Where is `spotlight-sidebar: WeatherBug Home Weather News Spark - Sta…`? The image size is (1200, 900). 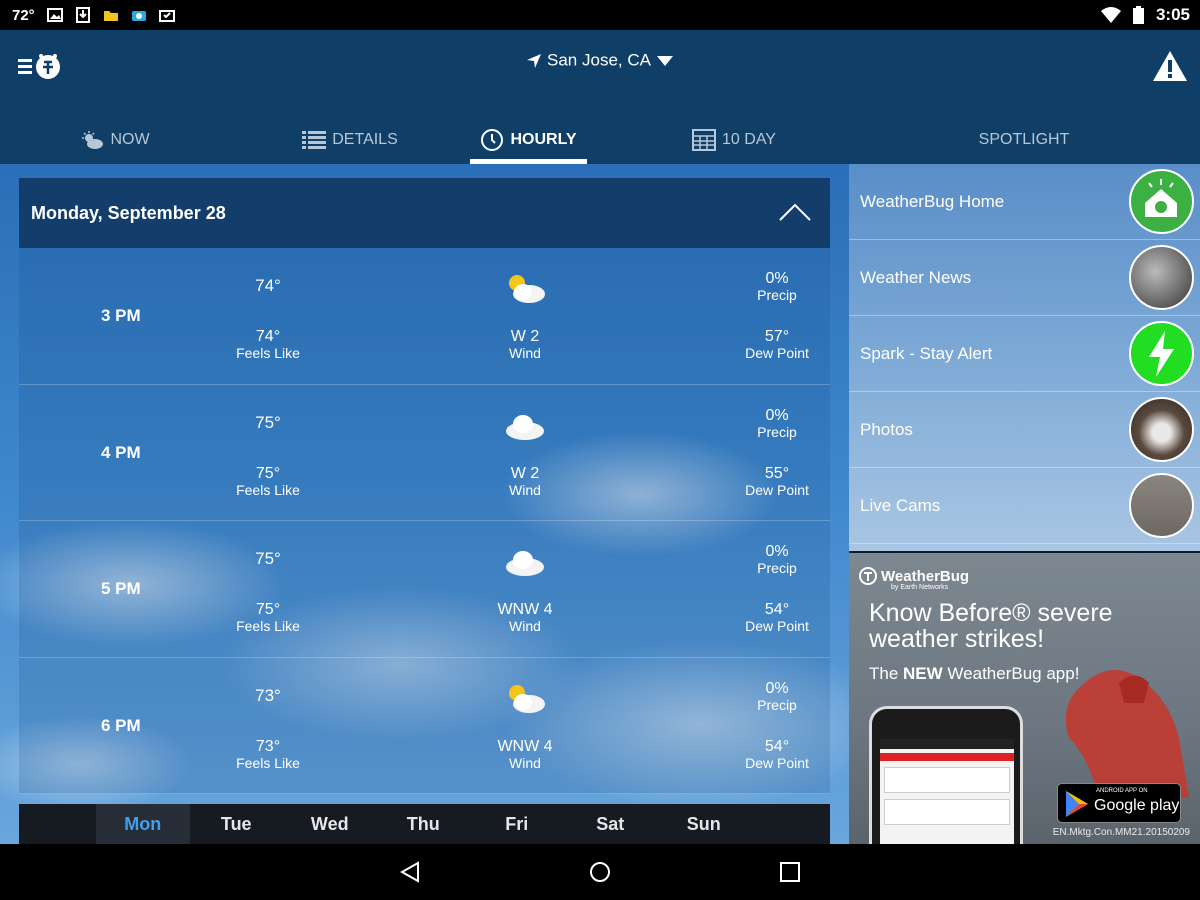 spotlight-sidebar: WeatherBug Home Weather News Spark - Sta… is located at coordinates (1024, 357).